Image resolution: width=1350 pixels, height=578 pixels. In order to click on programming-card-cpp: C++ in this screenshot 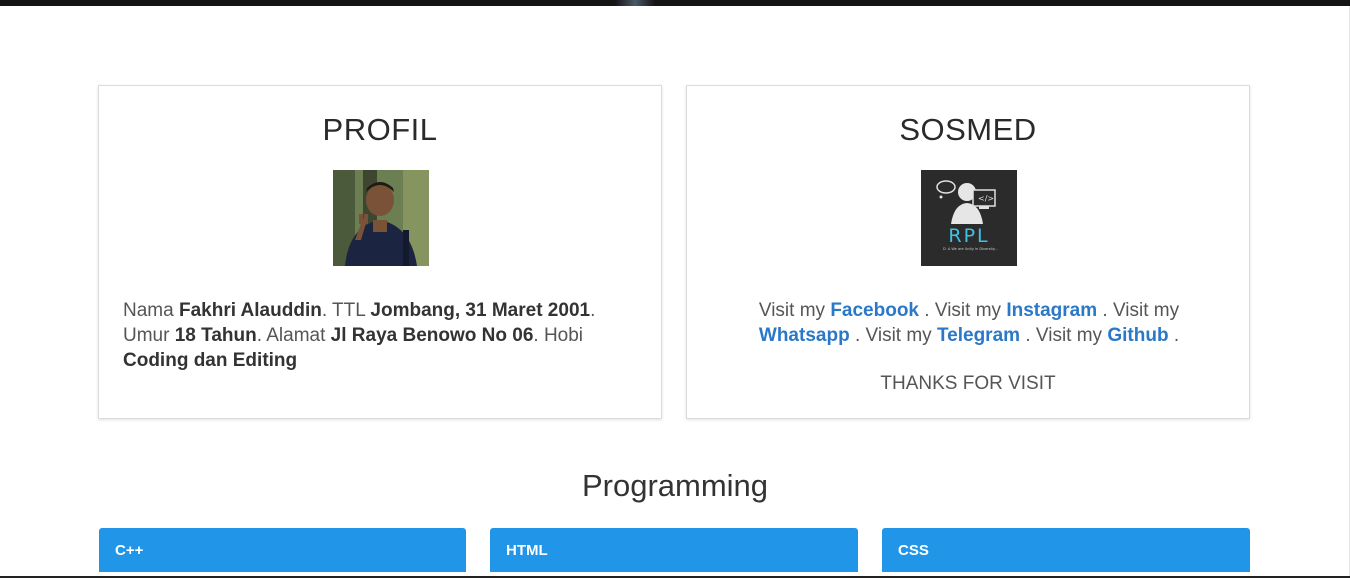, I will do `click(282, 550)`.